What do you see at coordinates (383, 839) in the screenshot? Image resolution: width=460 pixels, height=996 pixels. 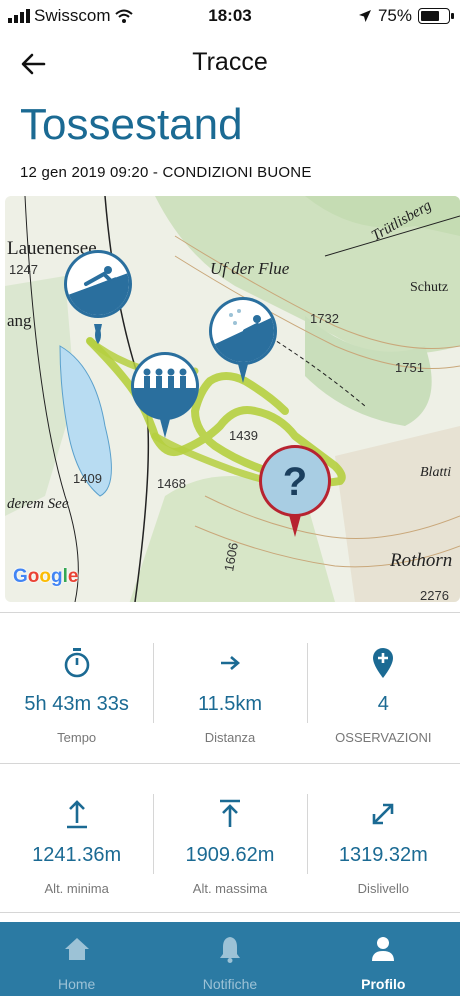 I see `stat-elevation-gain: 1319.32m Dislivello` at bounding box center [383, 839].